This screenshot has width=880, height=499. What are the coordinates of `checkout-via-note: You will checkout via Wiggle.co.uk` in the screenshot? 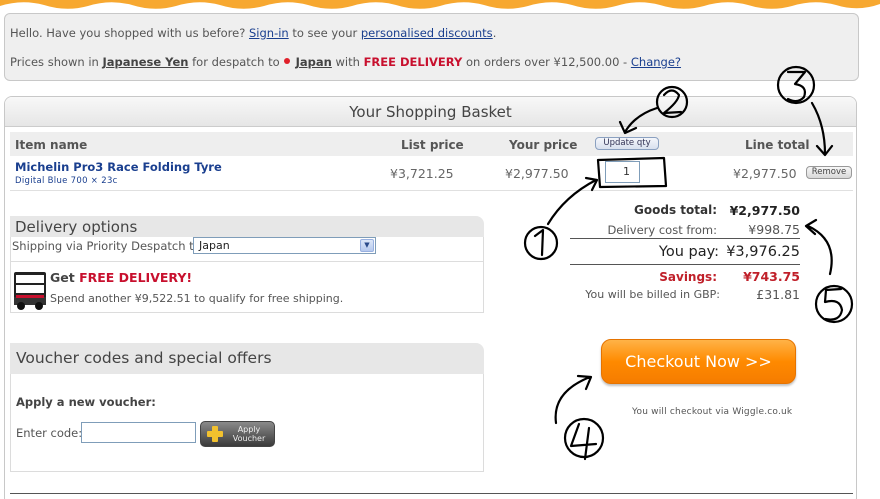 It's located at (712, 412).